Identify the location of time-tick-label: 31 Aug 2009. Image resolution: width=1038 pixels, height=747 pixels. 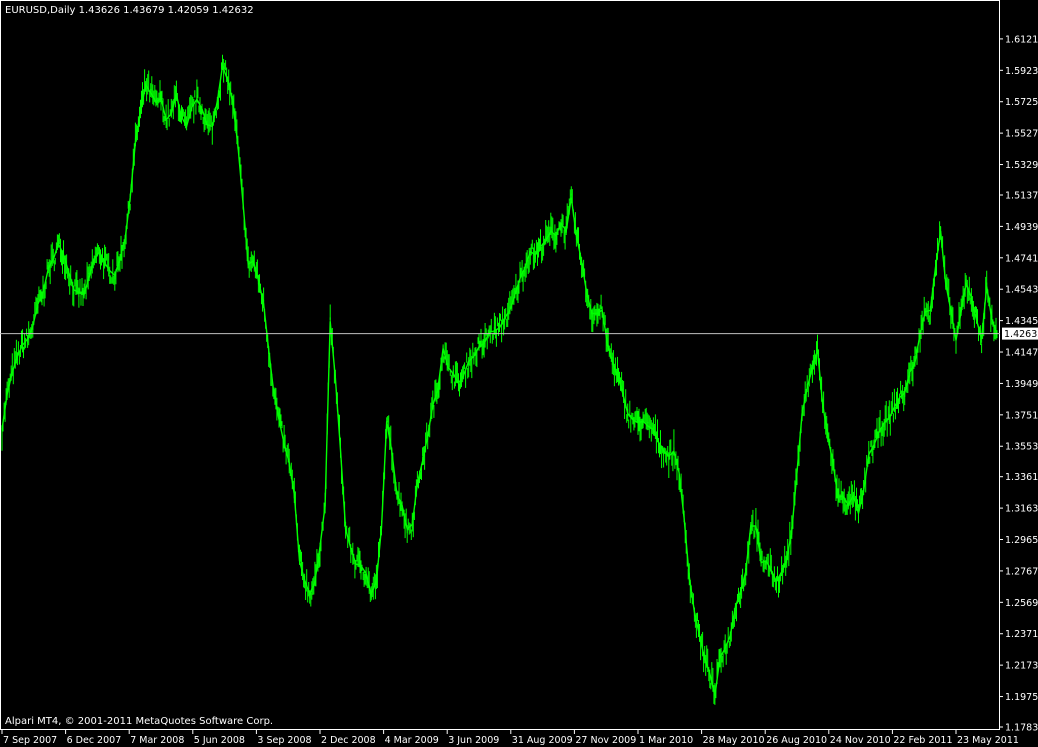
(542, 740).